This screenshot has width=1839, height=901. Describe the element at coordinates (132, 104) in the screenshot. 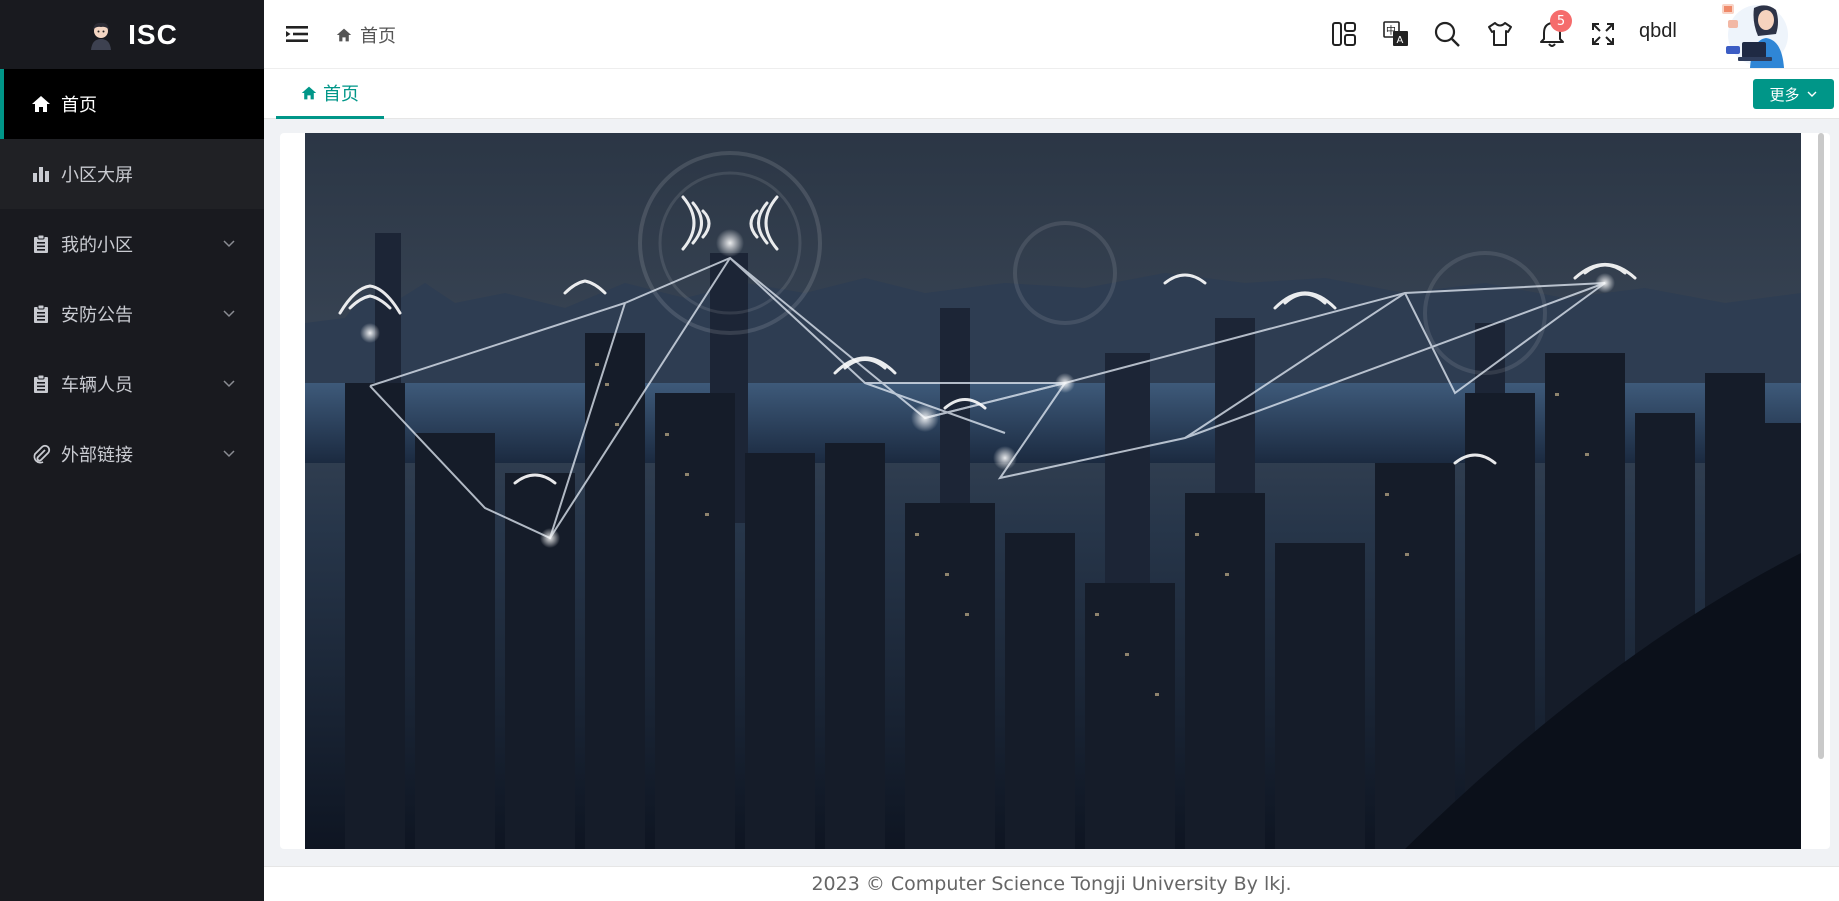

I see `sidebar-item-home: 首页` at that location.